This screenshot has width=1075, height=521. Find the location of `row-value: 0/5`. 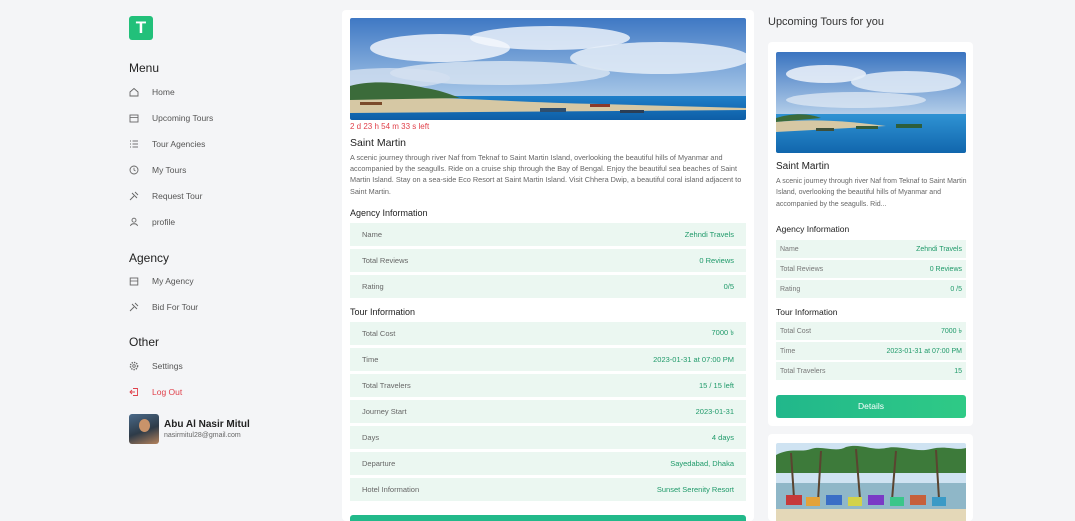

row-value: 0/5 is located at coordinates (728, 286).